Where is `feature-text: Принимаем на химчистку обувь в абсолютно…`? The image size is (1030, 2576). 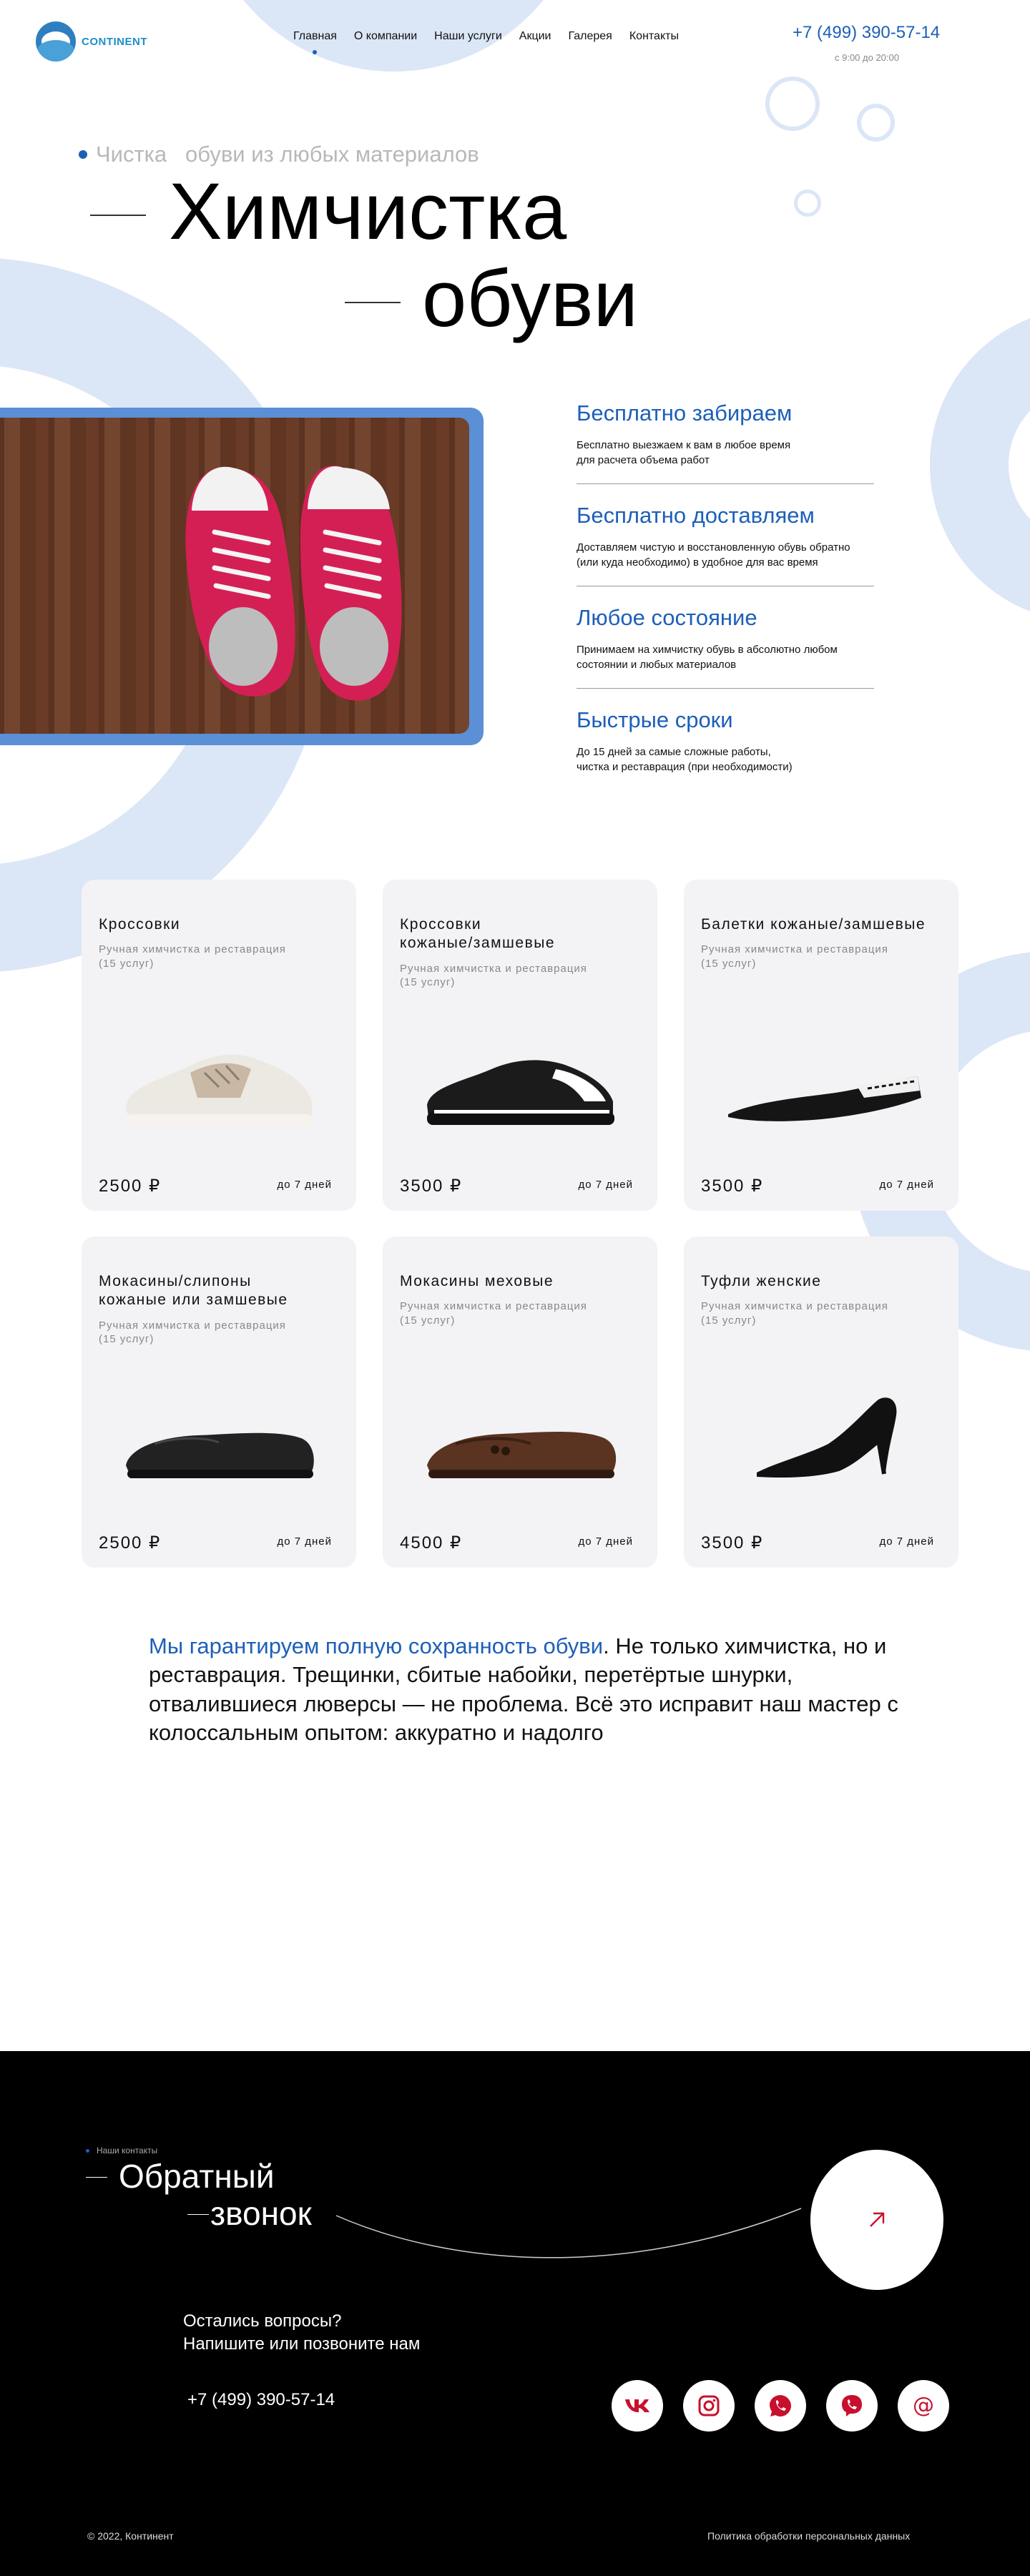 feature-text: Принимаем на химчистку обувь в абсолютно… is located at coordinates (707, 657).